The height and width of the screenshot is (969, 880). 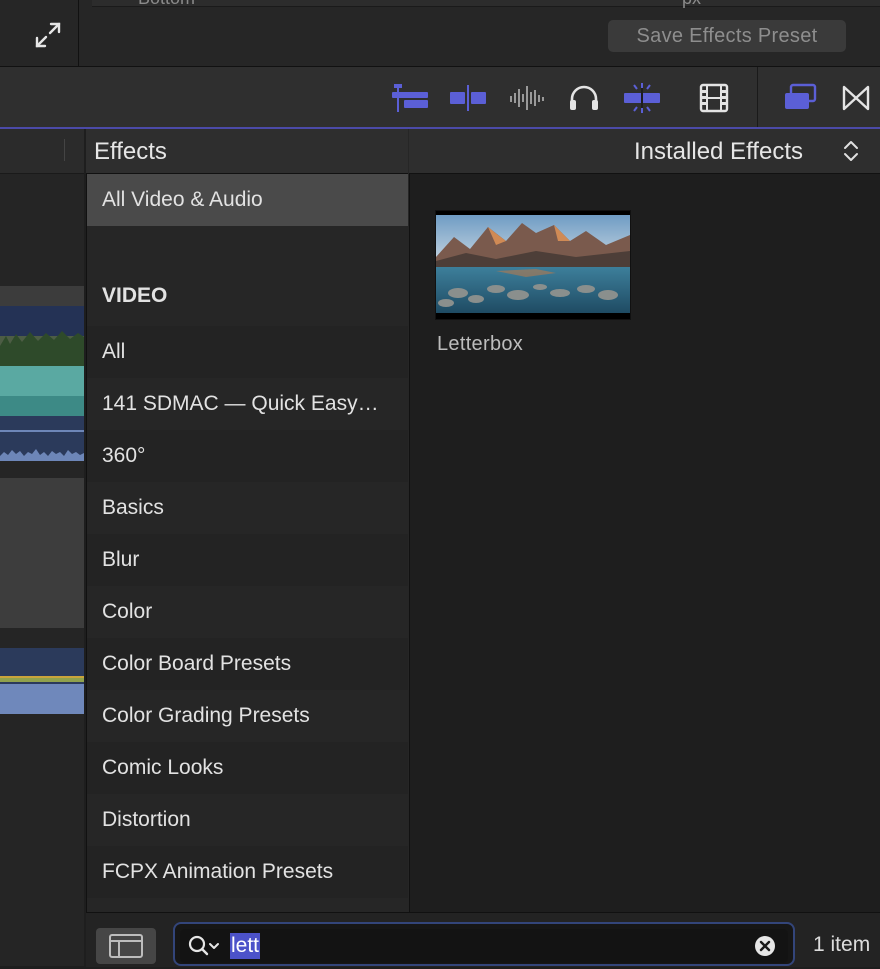 I want to click on sidebar-item-all: All, so click(x=247, y=352).